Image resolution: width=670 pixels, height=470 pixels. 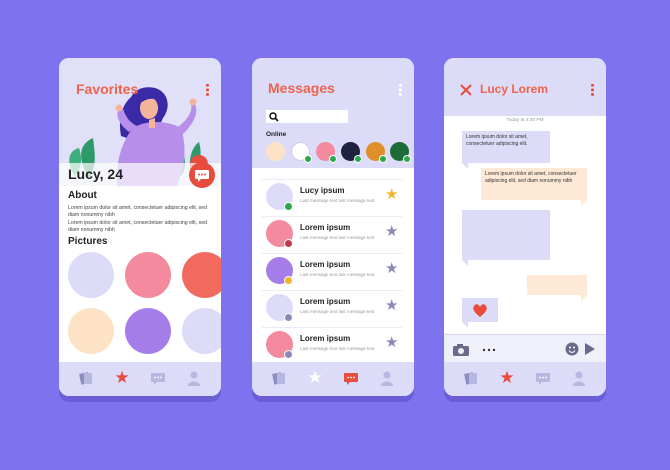 What do you see at coordinates (107, 89) in the screenshot?
I see `page-title: Favorites` at bounding box center [107, 89].